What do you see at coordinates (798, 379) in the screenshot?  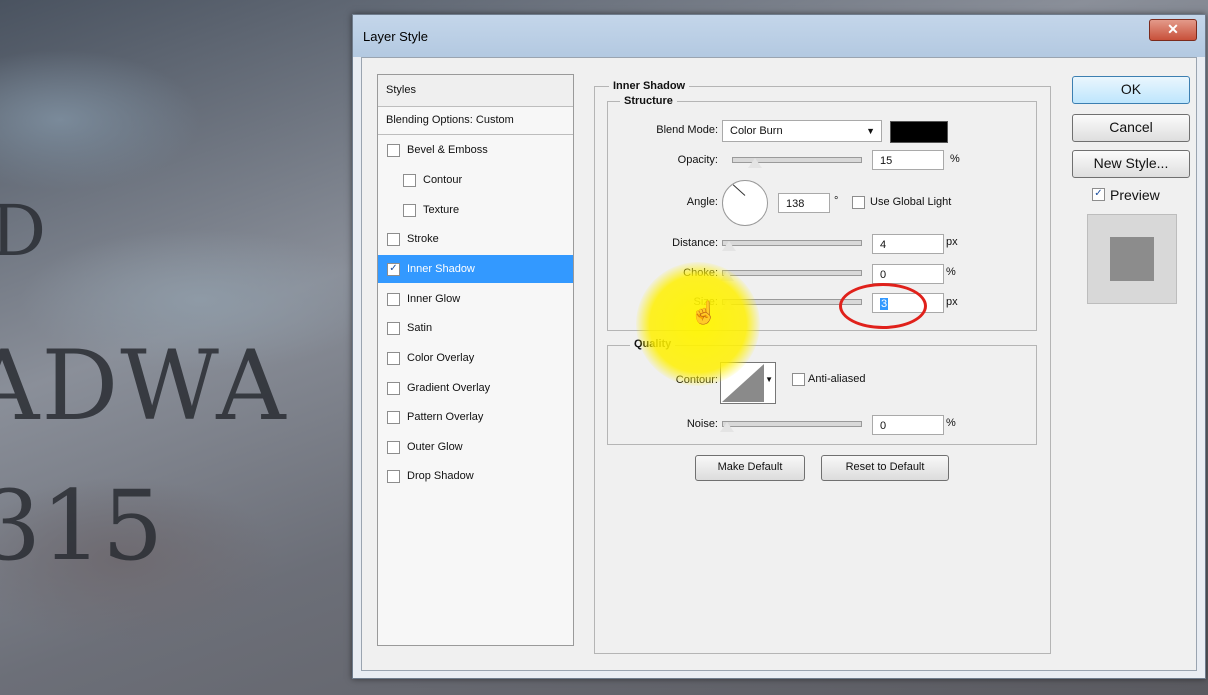 I see `anti-aliased-checkbox` at bounding box center [798, 379].